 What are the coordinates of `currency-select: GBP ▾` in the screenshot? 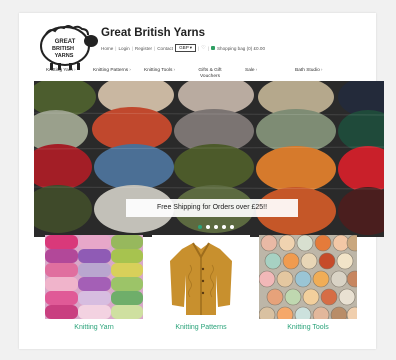 It's located at (186, 48).